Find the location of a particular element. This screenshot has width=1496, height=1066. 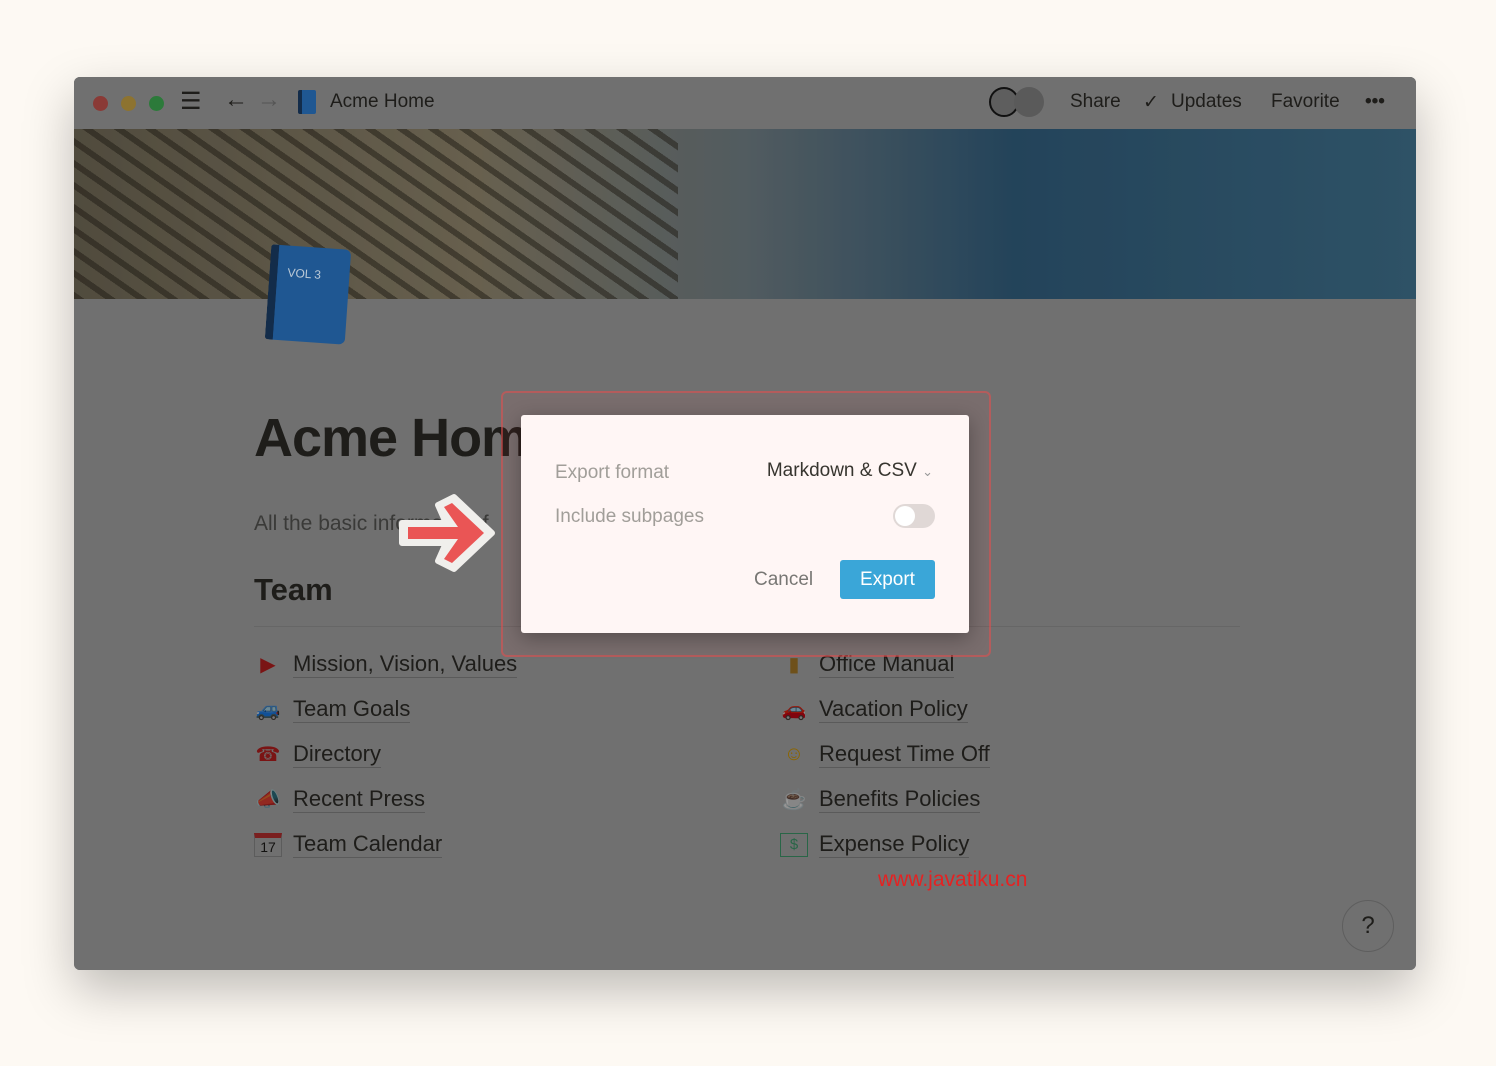

flag-icon: ▶ is located at coordinates (268, 665).